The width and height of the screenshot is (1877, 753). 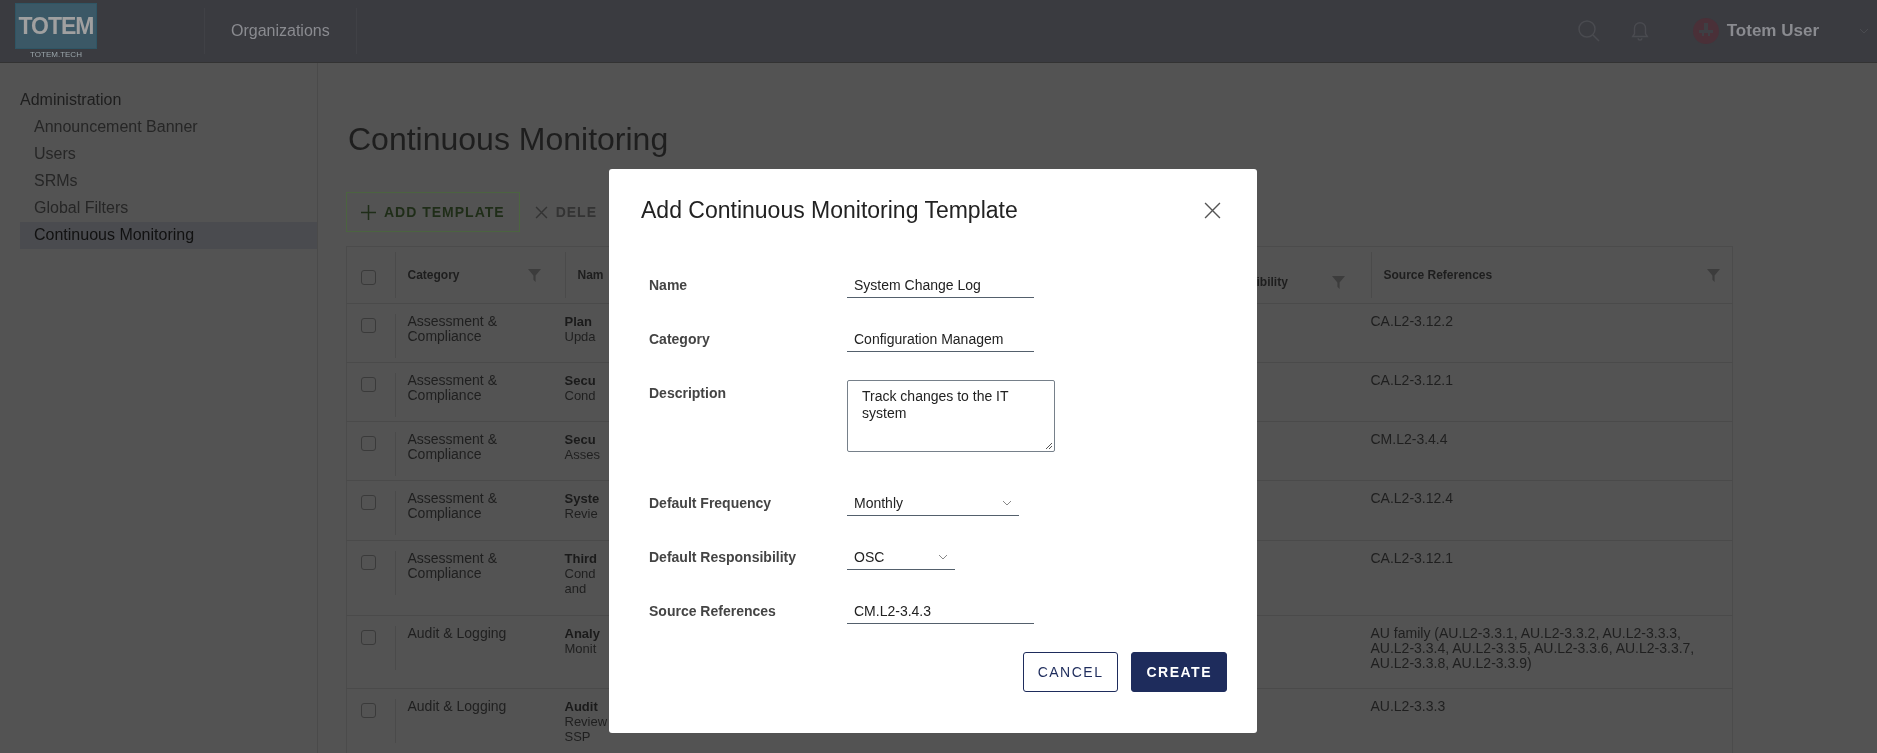 I want to click on plus-icon, so click(x=368, y=212).